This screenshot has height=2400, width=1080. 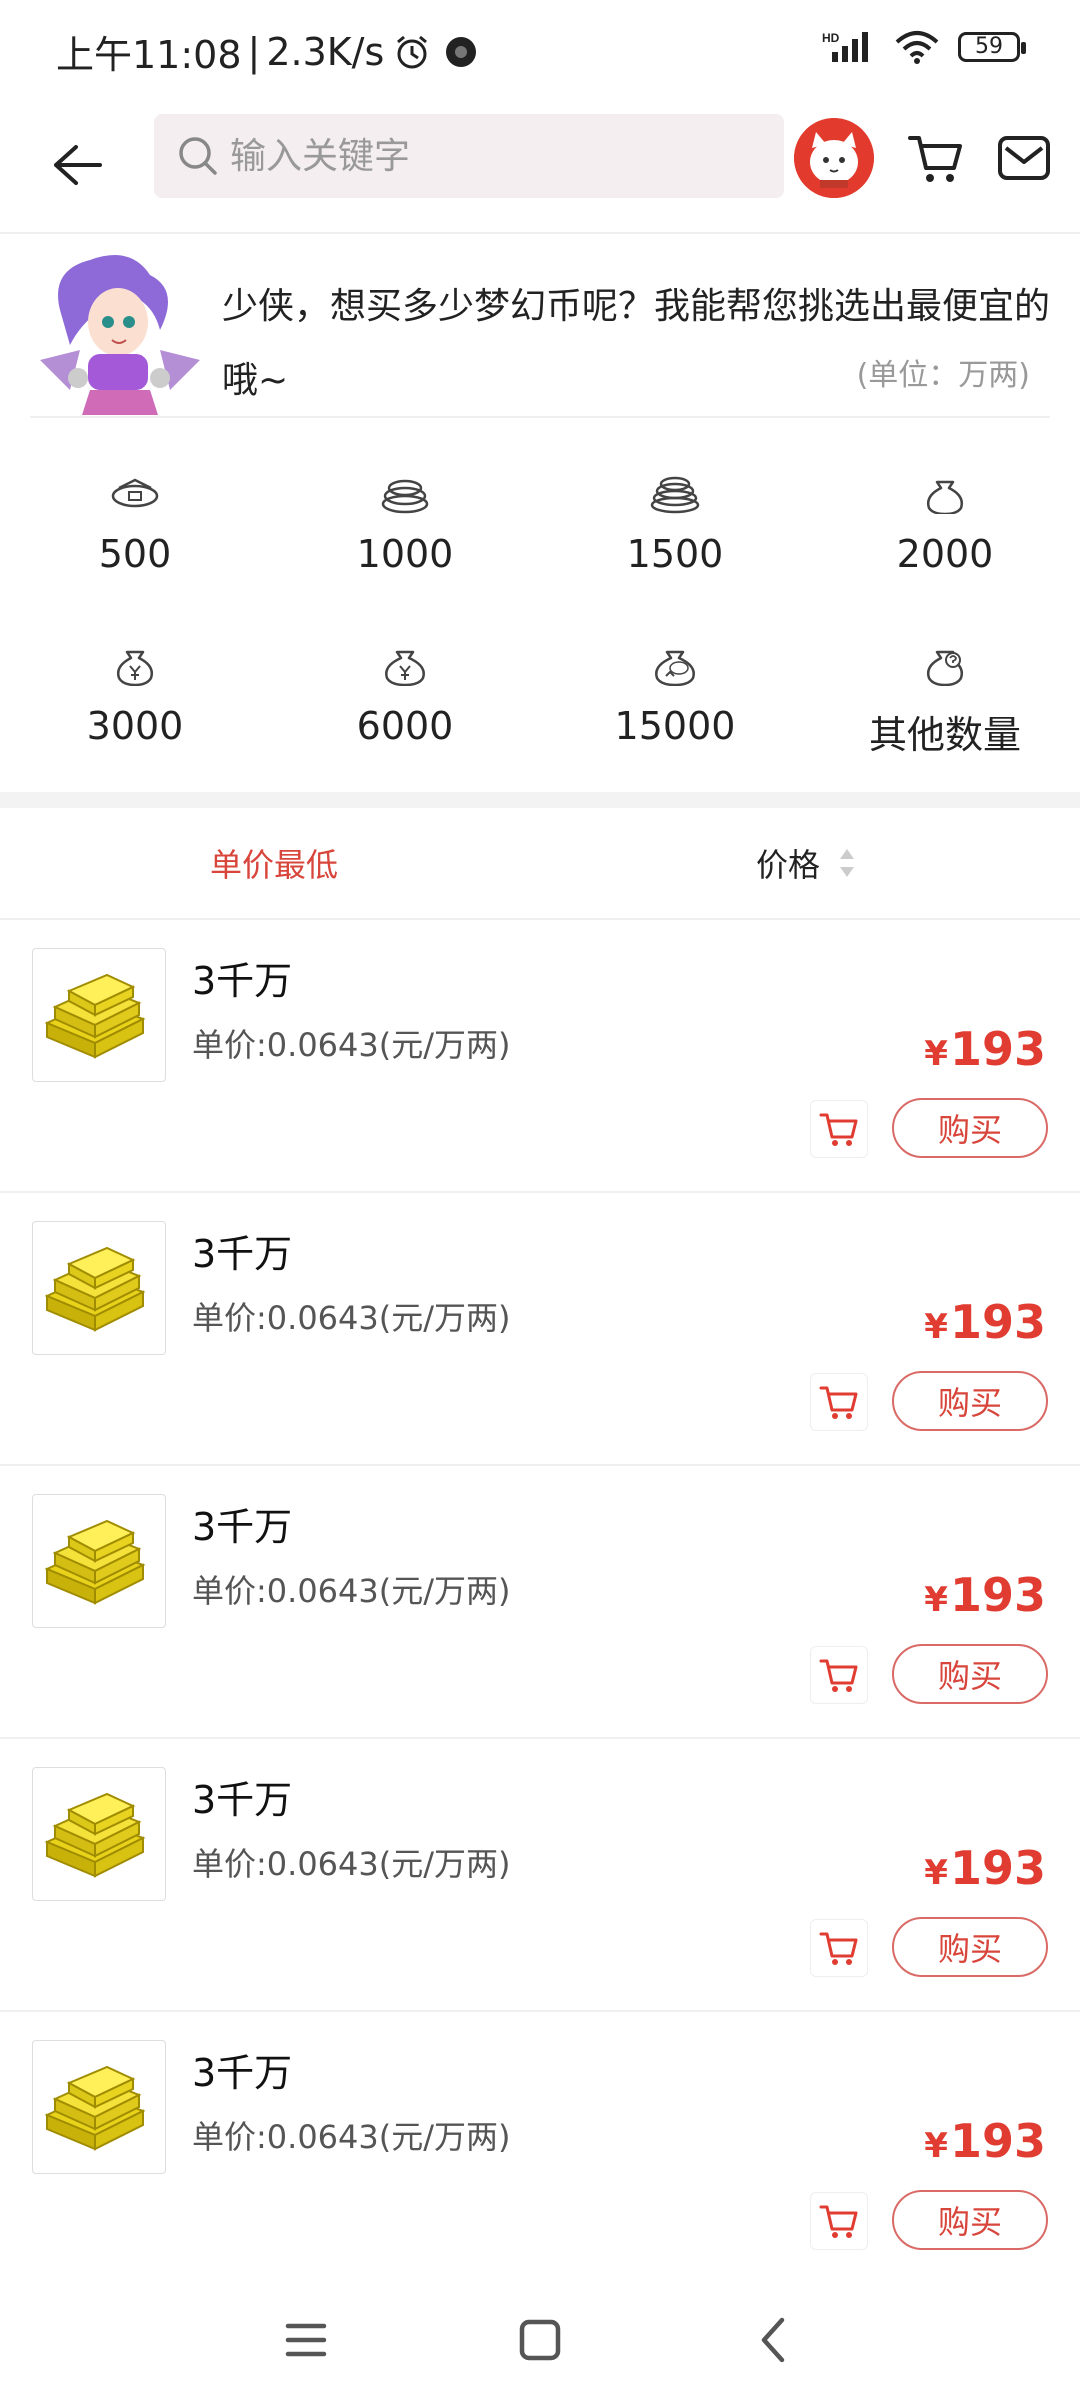 I want to click on coin-stack-icon, so click(x=405, y=496).